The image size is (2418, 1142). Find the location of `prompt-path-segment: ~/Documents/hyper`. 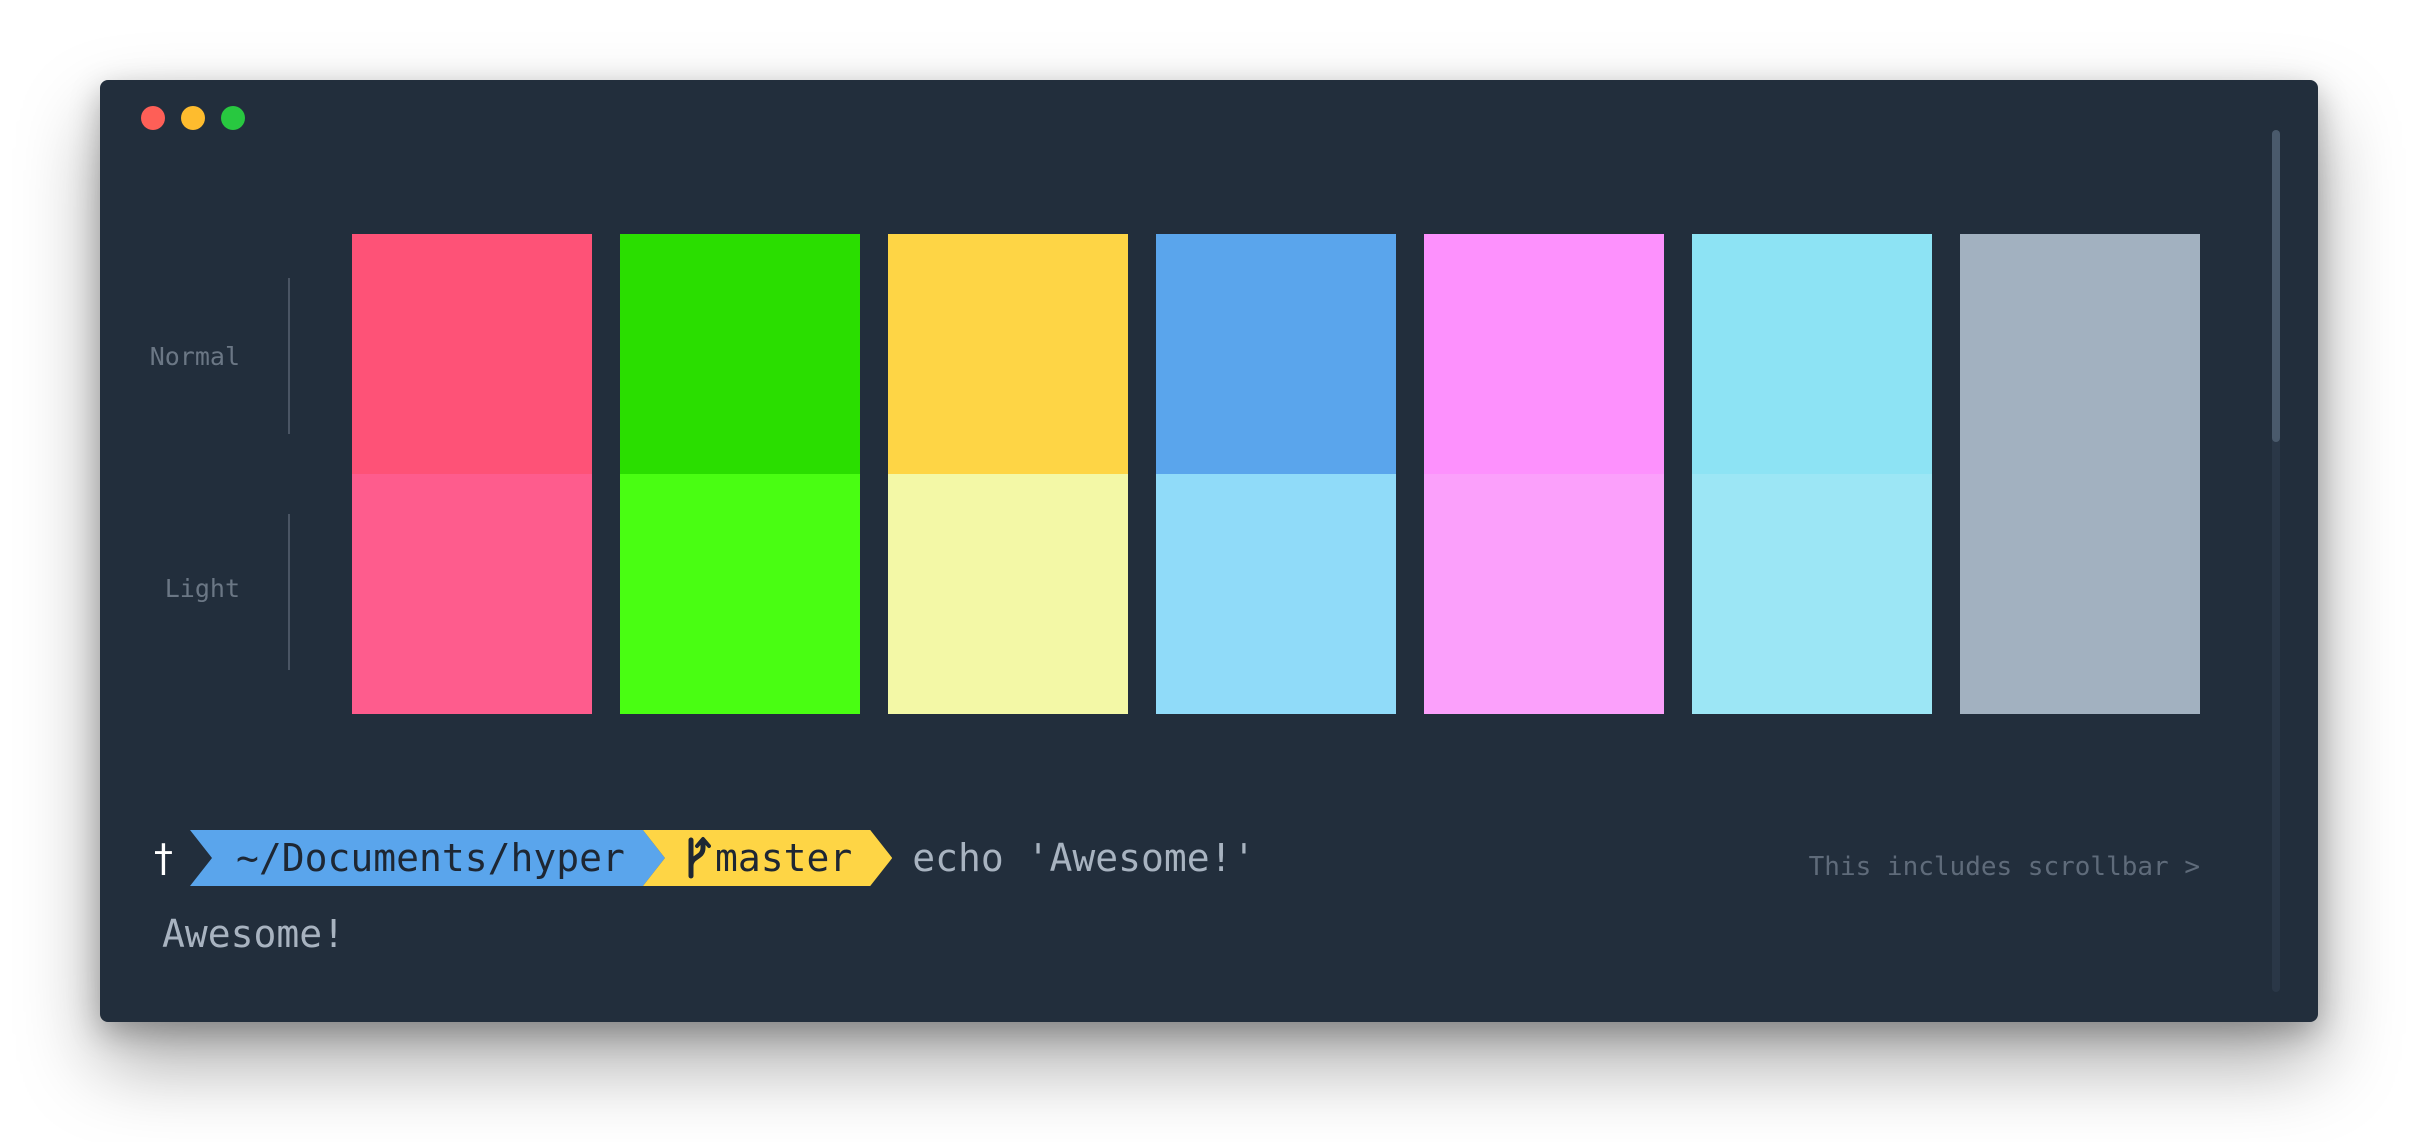

prompt-path-segment: ~/Documents/hyper is located at coordinates (427, 858).